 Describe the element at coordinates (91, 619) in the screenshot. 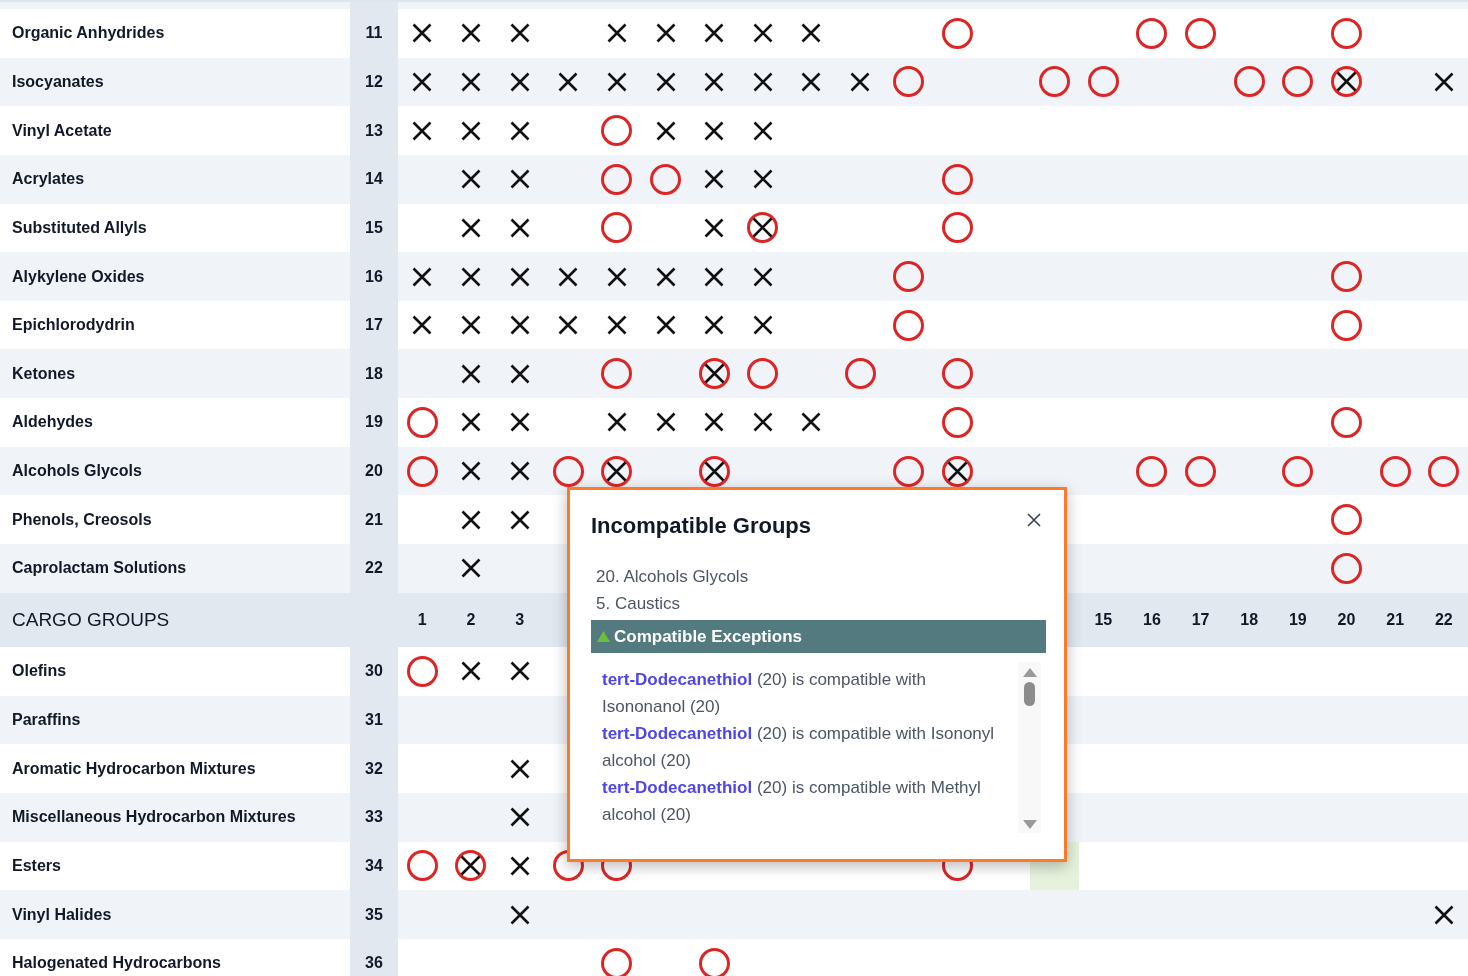

I see `section-title: CARGO GROUPS` at that location.